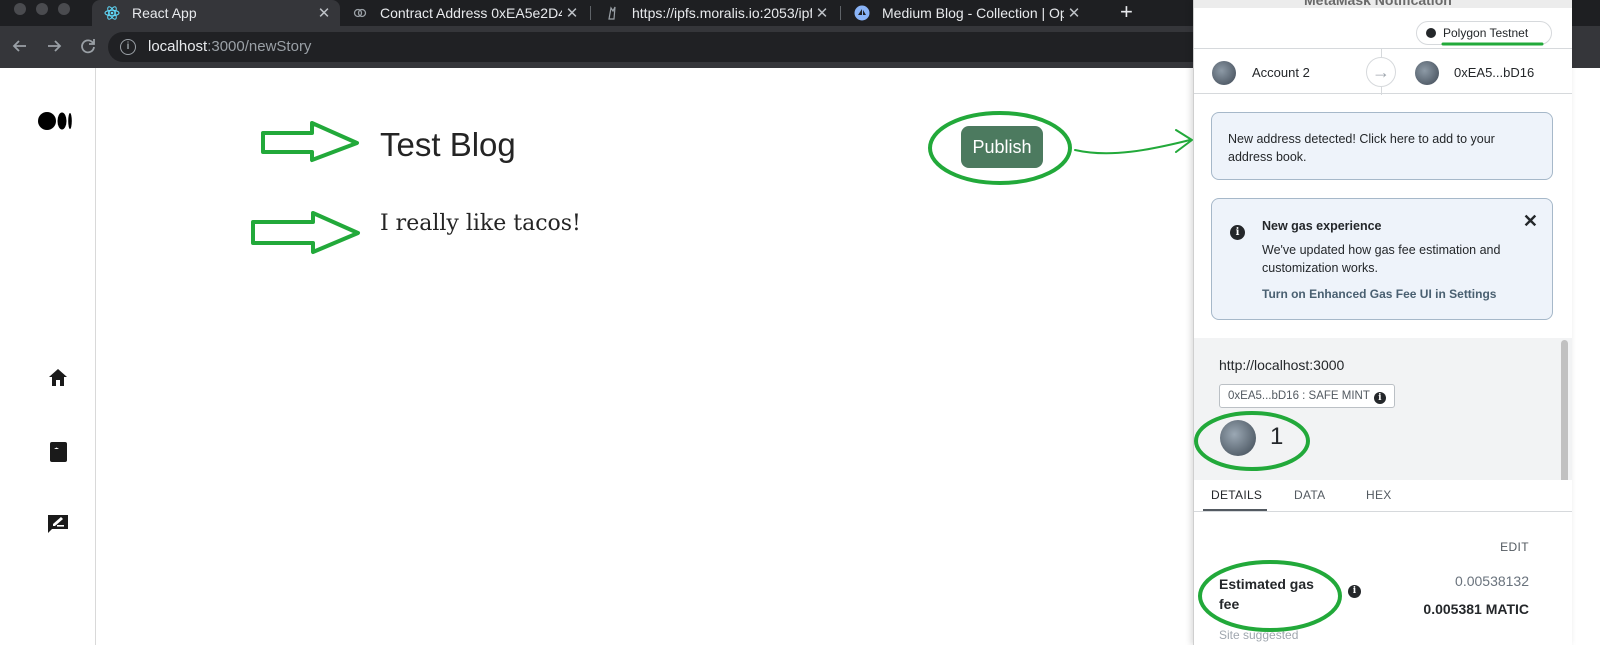 Image resolution: width=1600 pixels, height=645 pixels. Describe the element at coordinates (56, 121) in the screenshot. I see `medium-logo` at that location.